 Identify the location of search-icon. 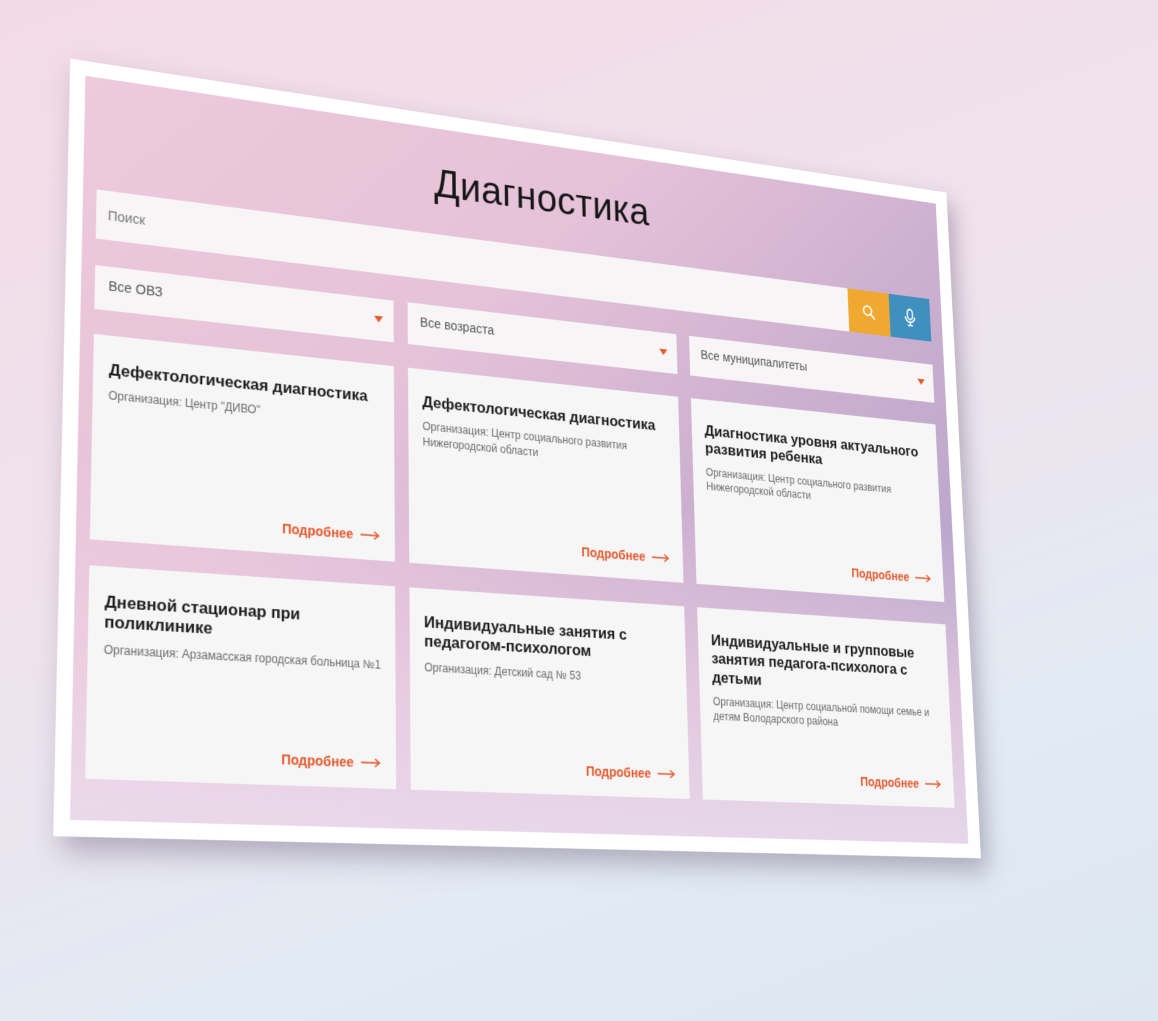
(868, 312).